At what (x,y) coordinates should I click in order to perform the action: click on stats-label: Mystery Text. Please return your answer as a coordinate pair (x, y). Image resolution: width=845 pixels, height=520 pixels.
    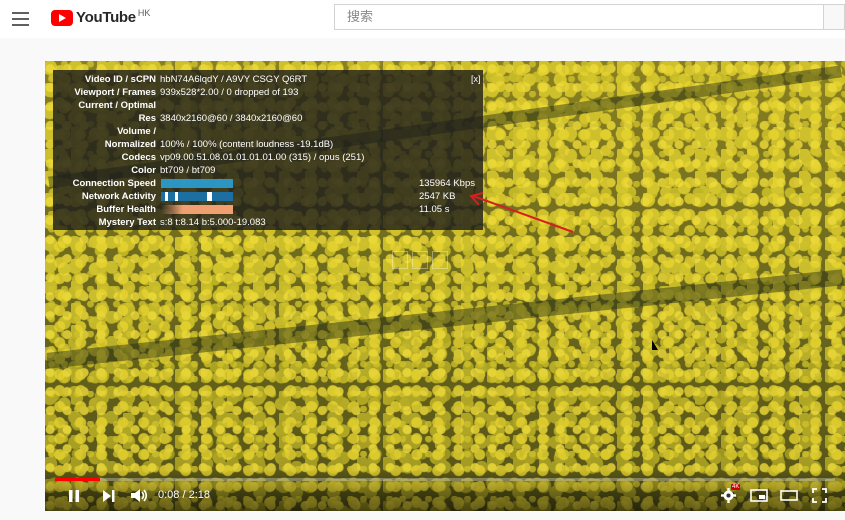
    Looking at the image, I should click on (127, 222).